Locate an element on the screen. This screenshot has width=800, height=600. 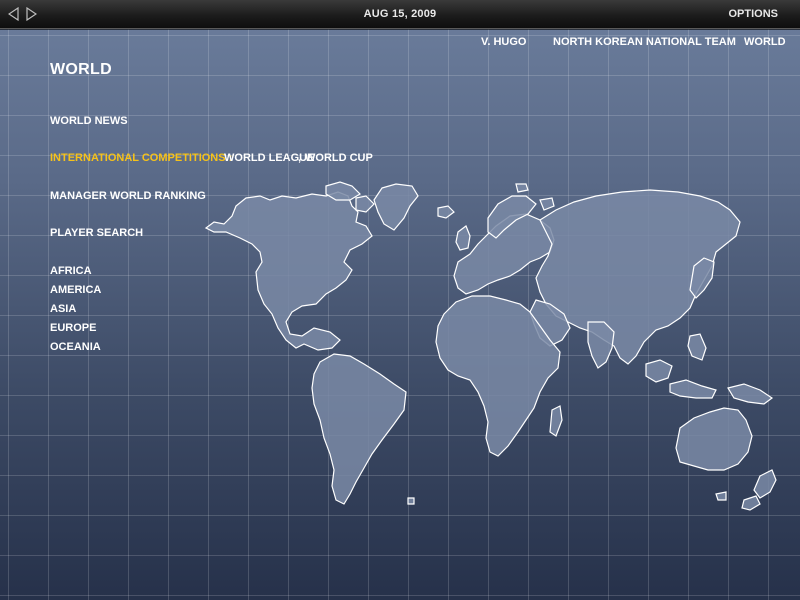
current-date: AUG 15, 2009 is located at coordinates (400, 14).